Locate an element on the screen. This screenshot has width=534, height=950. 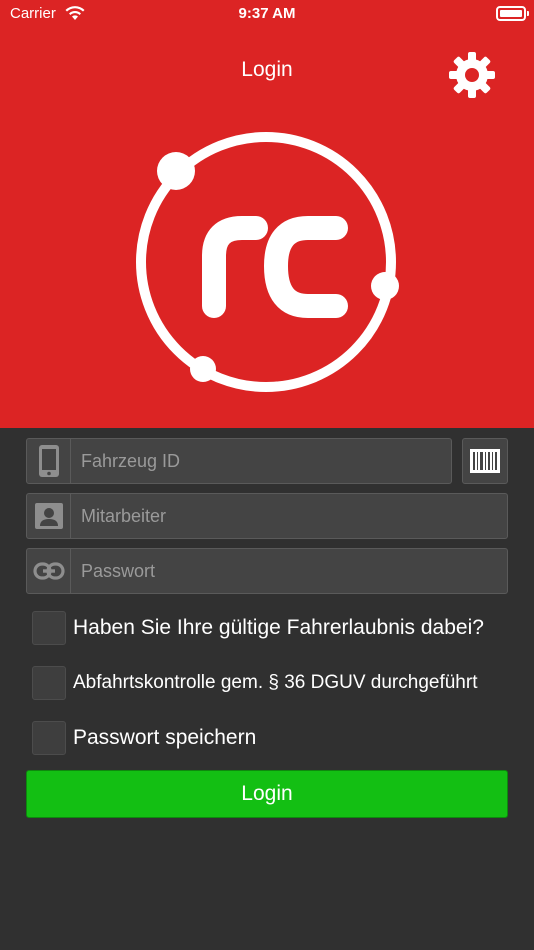
barcode-scan-button is located at coordinates (485, 461).